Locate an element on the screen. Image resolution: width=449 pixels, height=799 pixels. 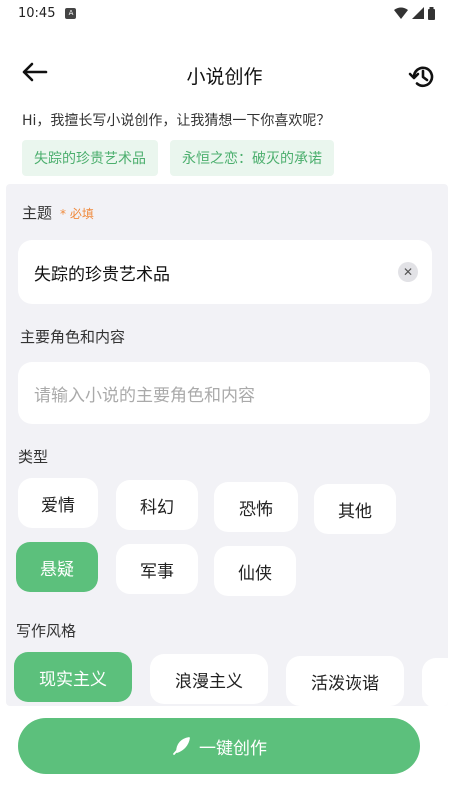
characters-input: 请输入小说的主要角色和内容 is located at coordinates (224, 393).